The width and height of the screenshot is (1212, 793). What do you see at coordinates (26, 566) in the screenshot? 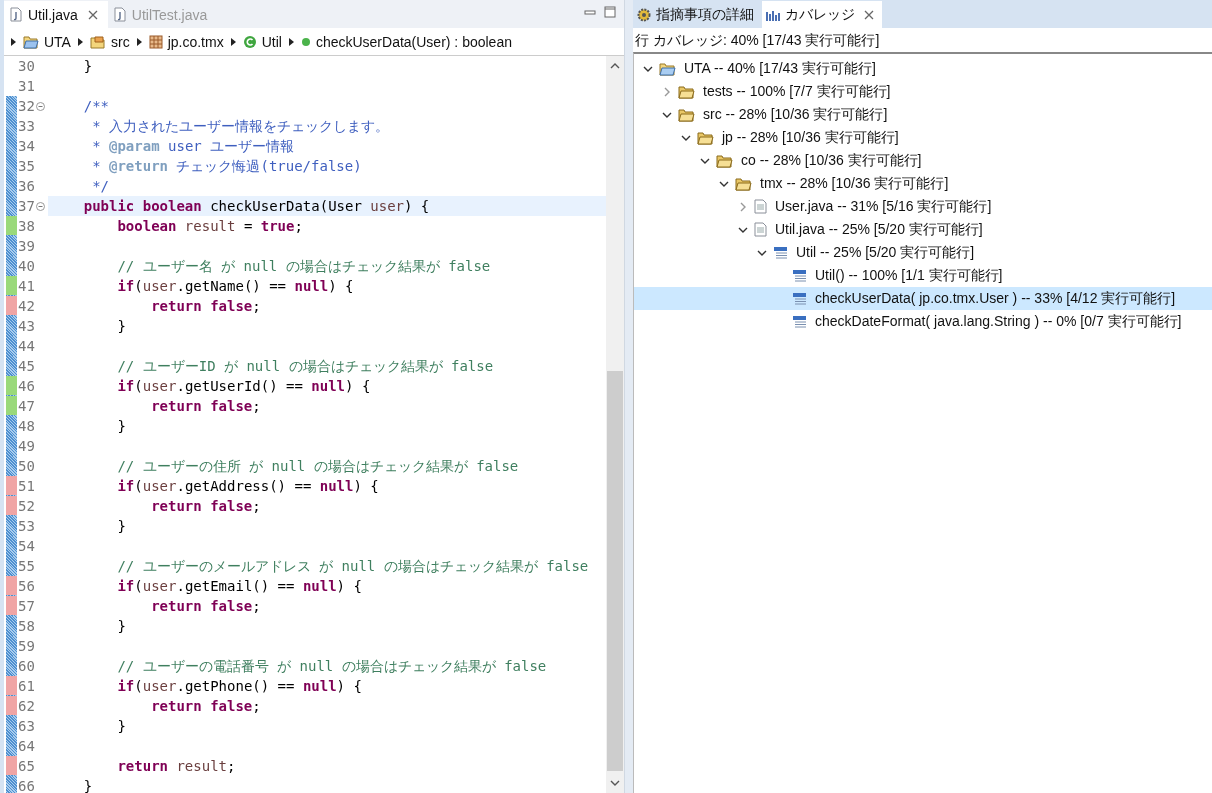
I see `line-number: 55` at bounding box center [26, 566].